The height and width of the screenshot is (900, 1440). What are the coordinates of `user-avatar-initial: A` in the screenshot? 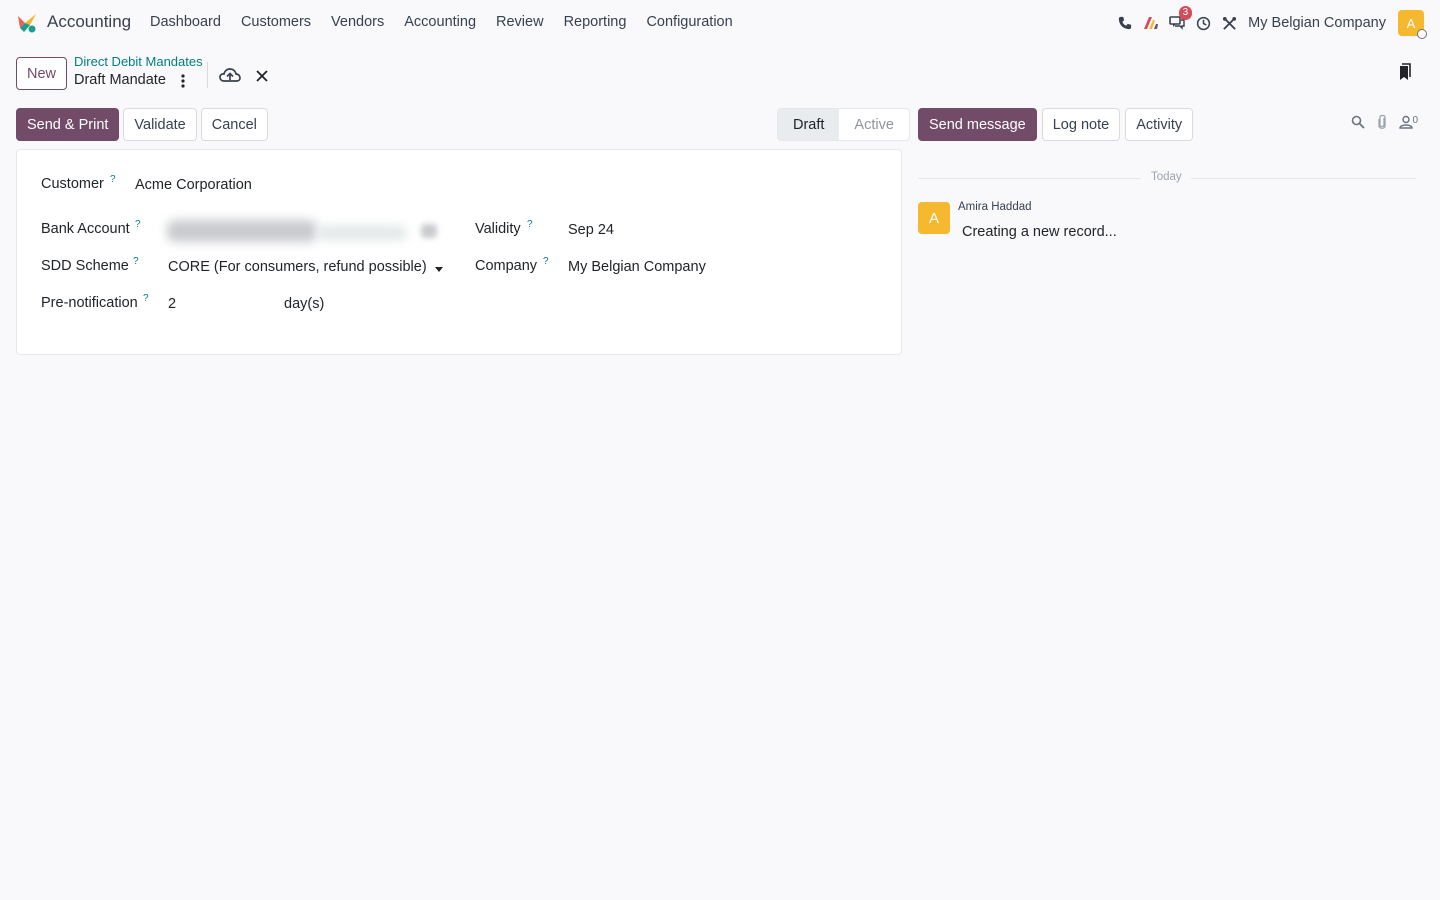 It's located at (1411, 23).